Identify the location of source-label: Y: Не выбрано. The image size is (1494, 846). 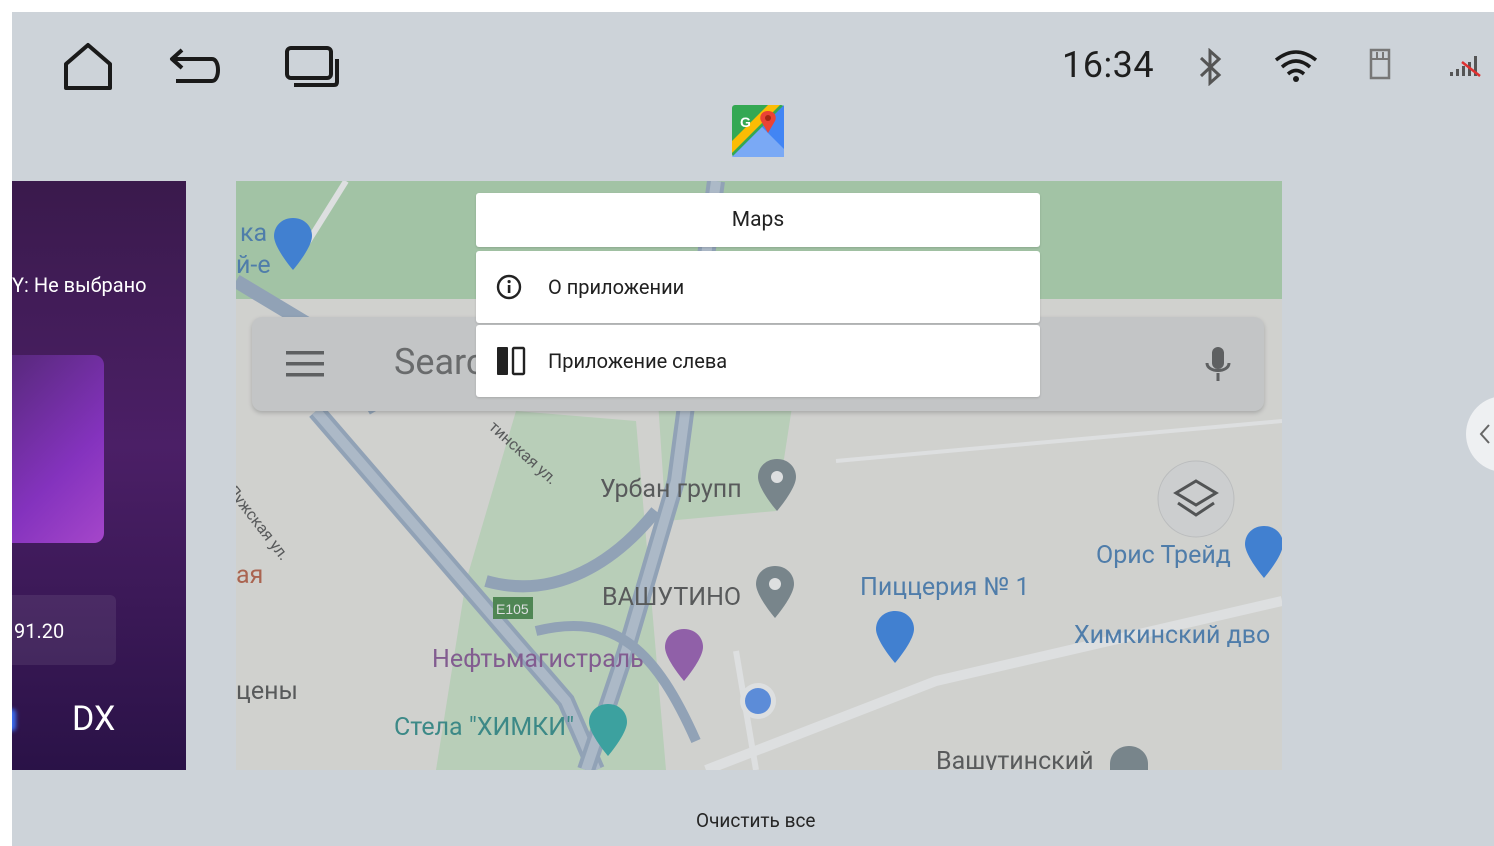
(79, 285).